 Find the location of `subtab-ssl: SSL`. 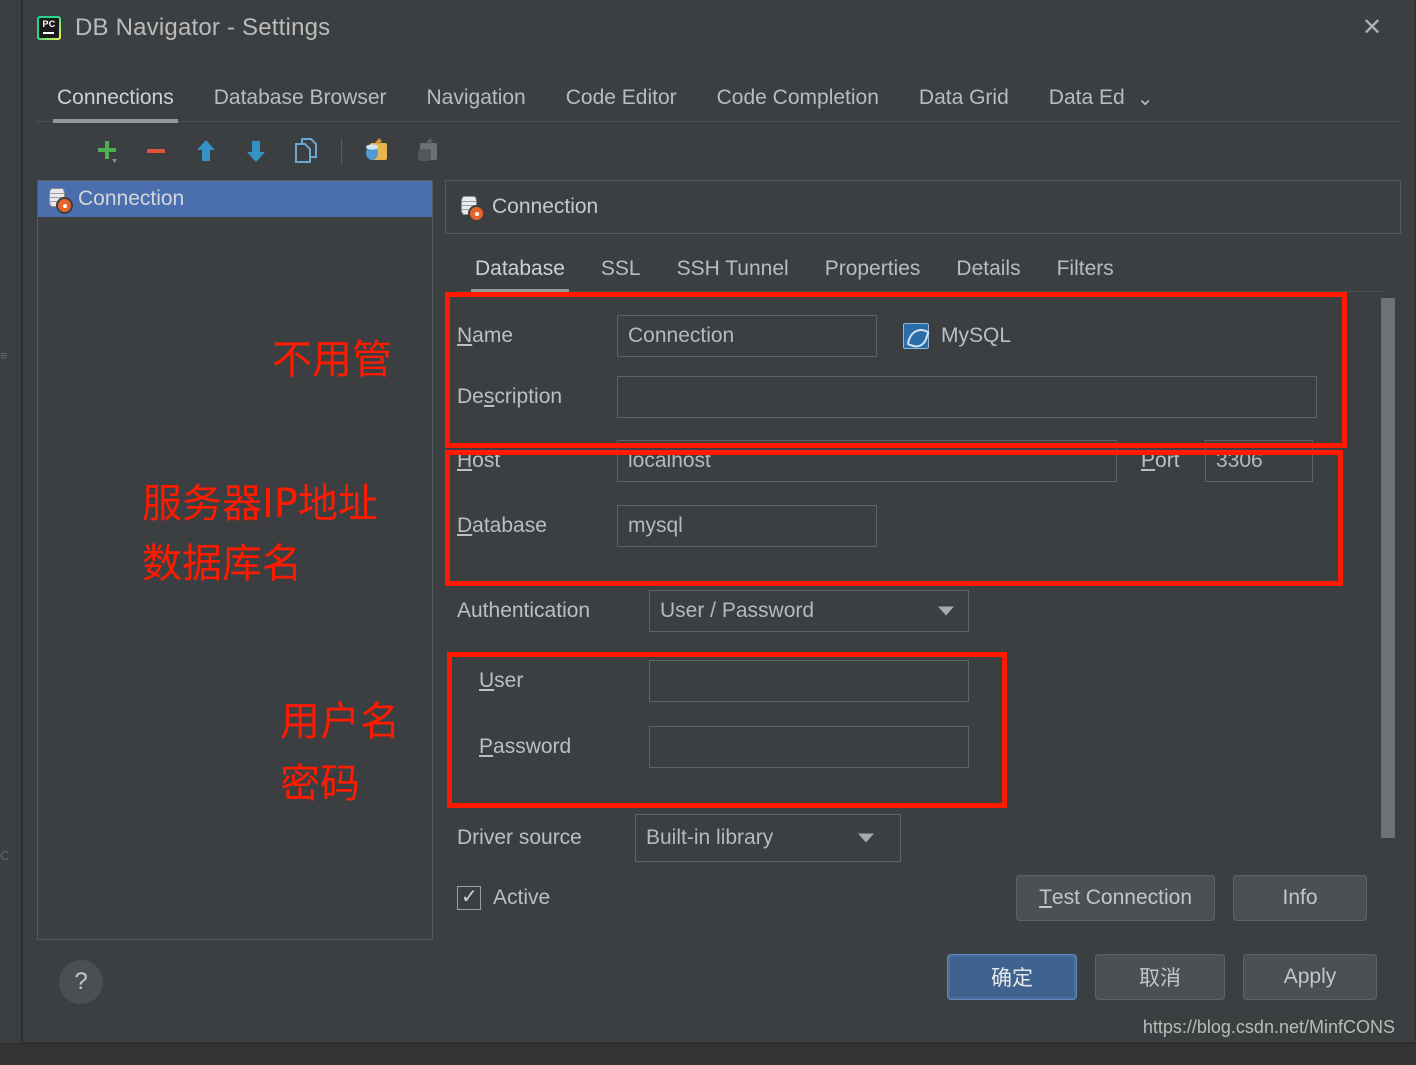

subtab-ssl: SSL is located at coordinates (621, 274).